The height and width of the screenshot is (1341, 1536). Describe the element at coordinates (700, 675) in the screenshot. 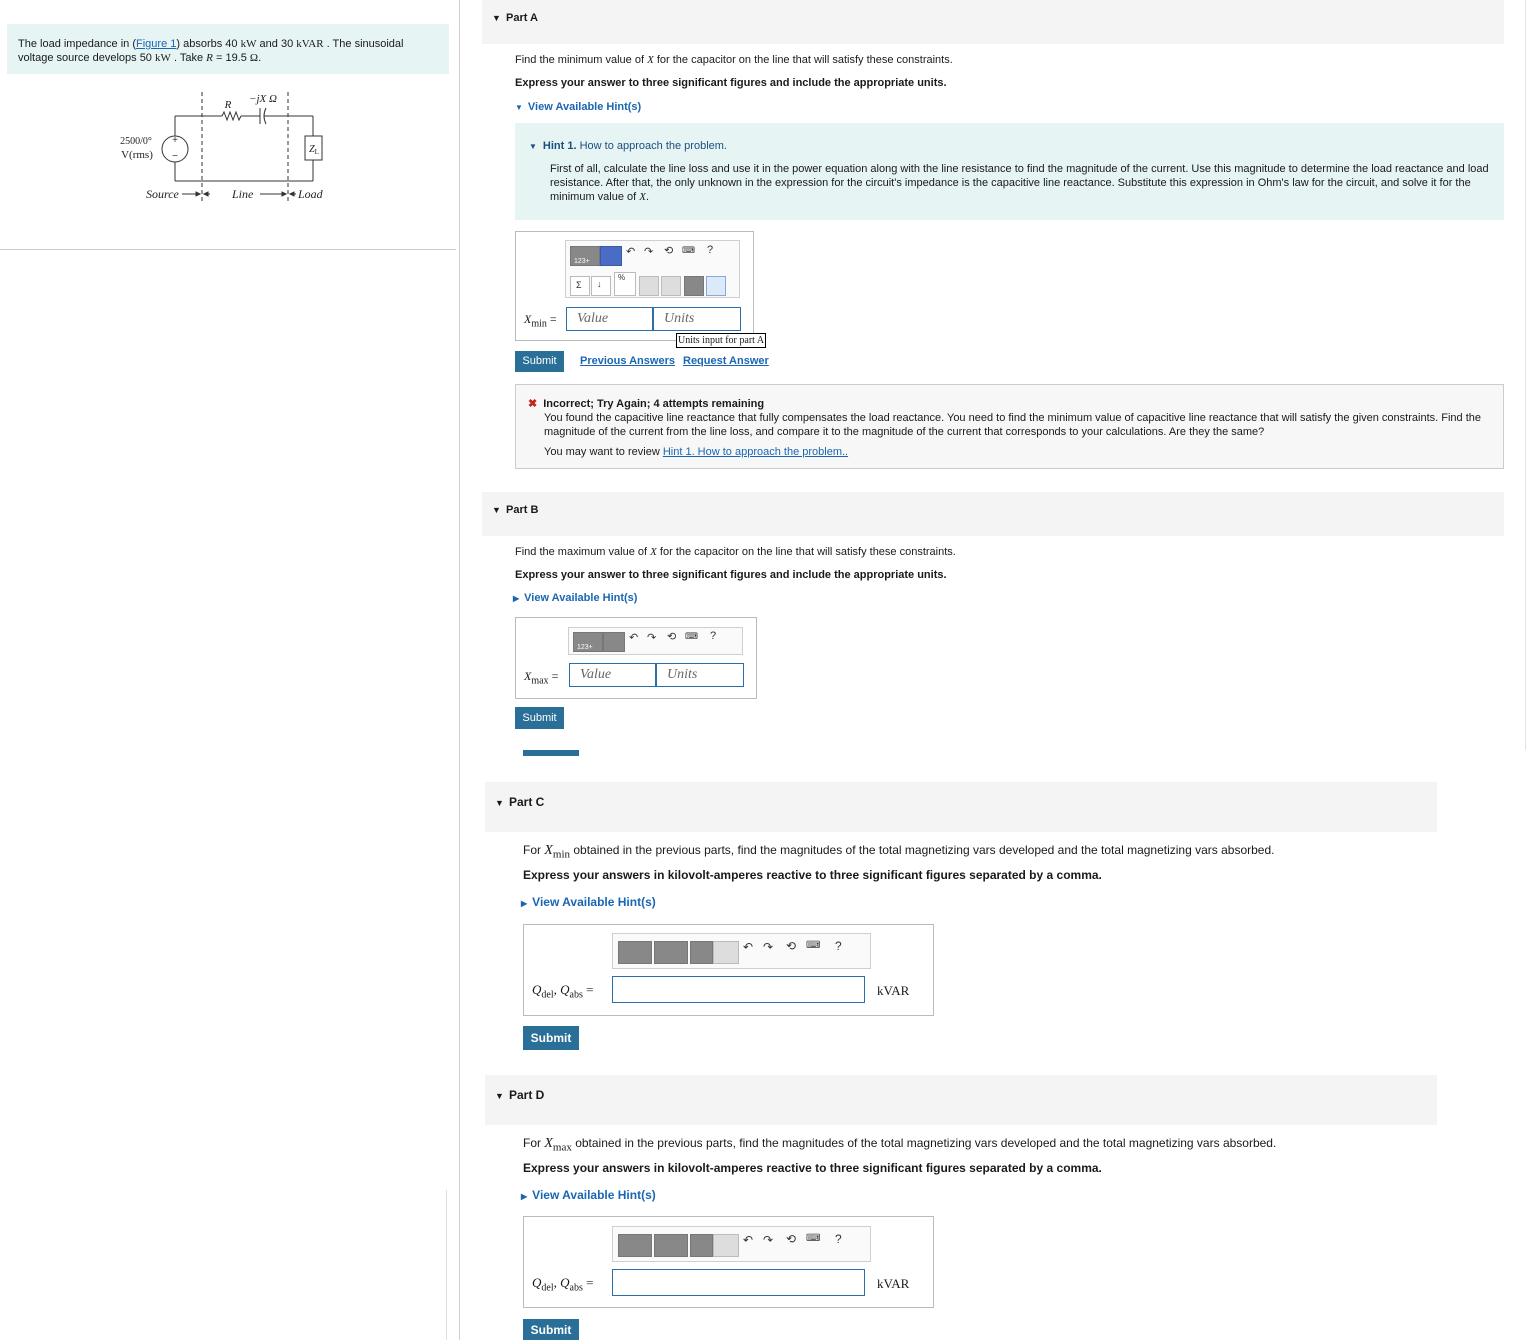

I see `part-b-units-input: Units` at that location.